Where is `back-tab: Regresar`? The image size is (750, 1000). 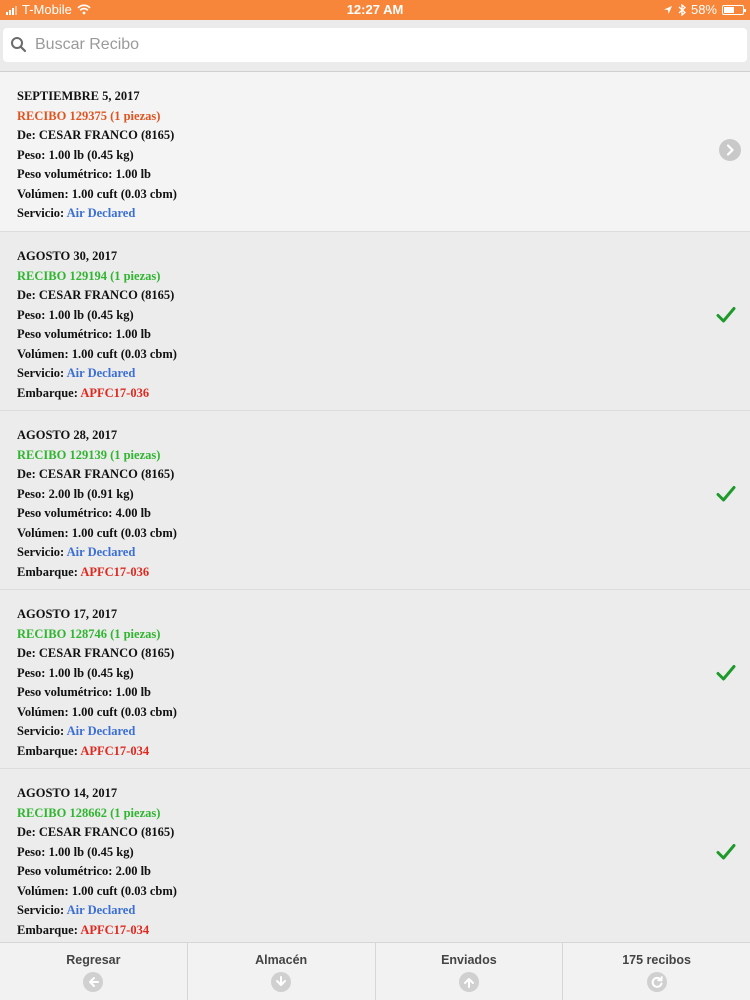
back-tab: Regresar is located at coordinates (94, 971).